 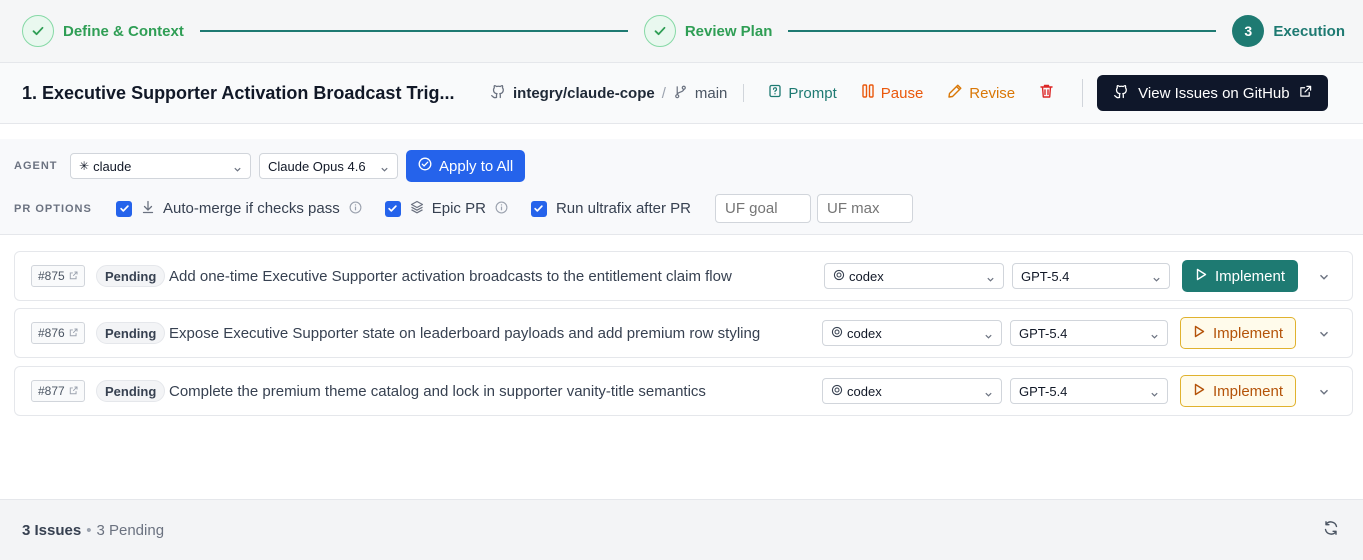 What do you see at coordinates (902, 93) in the screenshot?
I see `pause-label: Pause` at bounding box center [902, 93].